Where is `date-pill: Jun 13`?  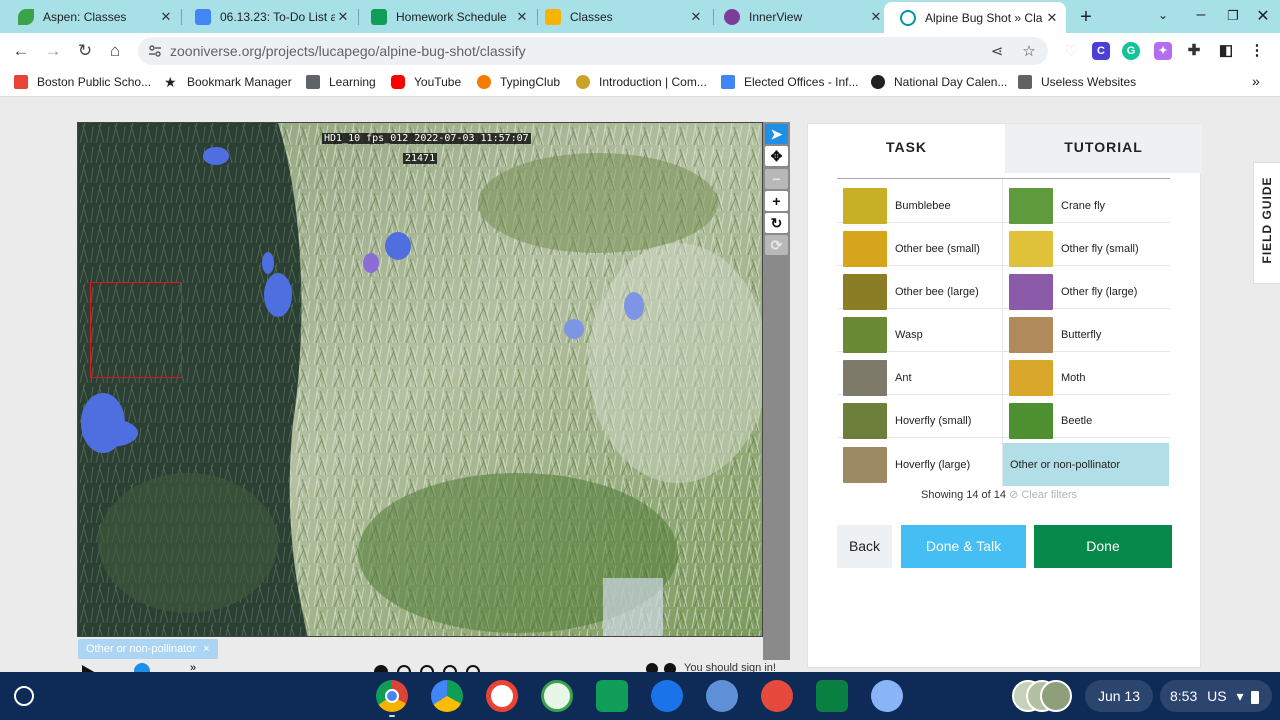
date-pill: Jun 13 is located at coordinates (1119, 696).